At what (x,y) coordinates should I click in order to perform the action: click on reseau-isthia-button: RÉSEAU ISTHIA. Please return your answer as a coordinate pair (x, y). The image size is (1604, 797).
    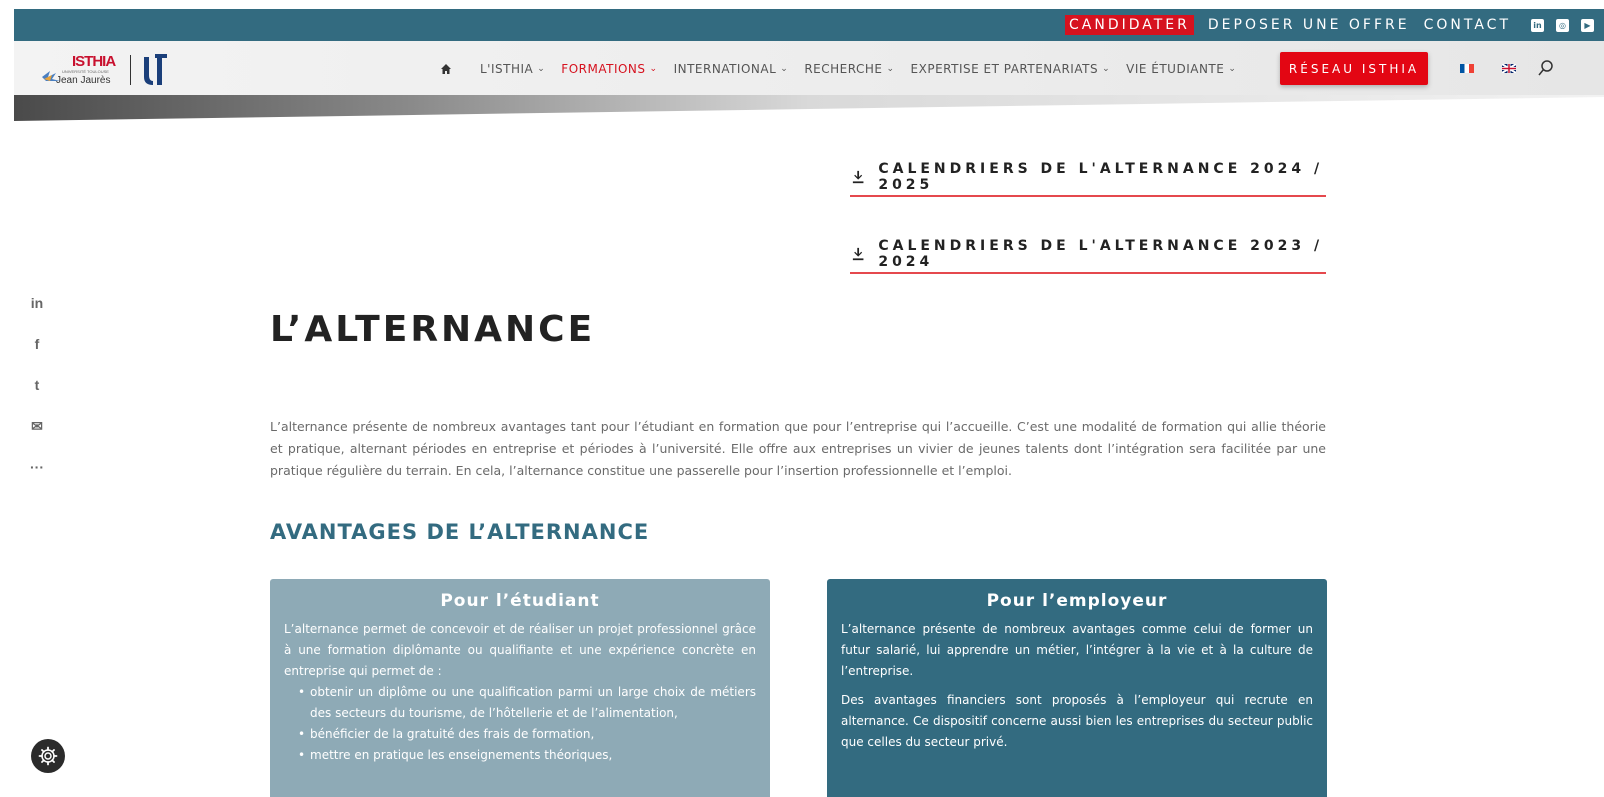
    Looking at the image, I should click on (1354, 68).